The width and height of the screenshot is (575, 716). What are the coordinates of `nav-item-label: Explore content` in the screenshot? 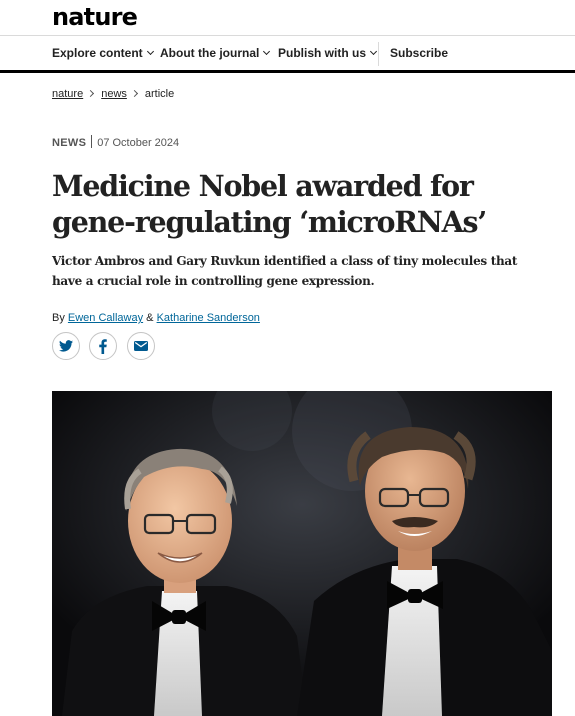 It's located at (97, 53).